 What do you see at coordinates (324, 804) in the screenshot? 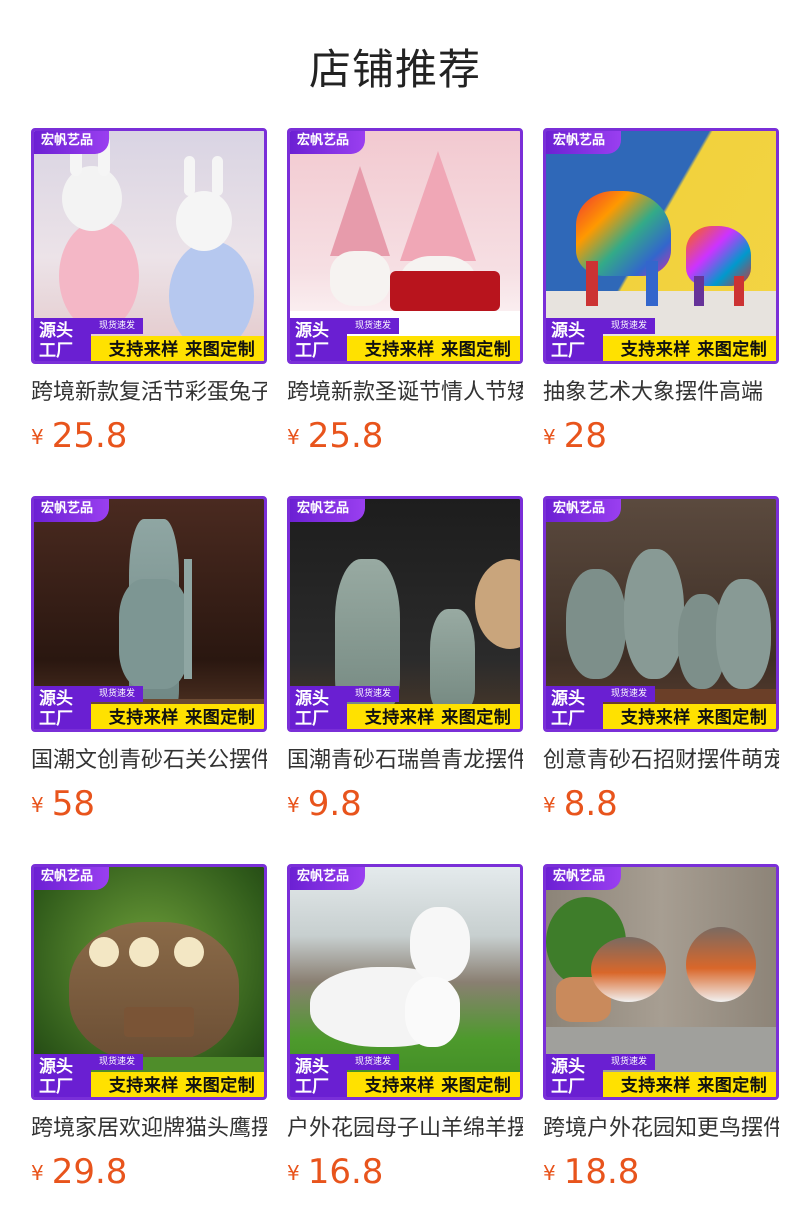
I see `product-price: ¥9.8` at bounding box center [324, 804].